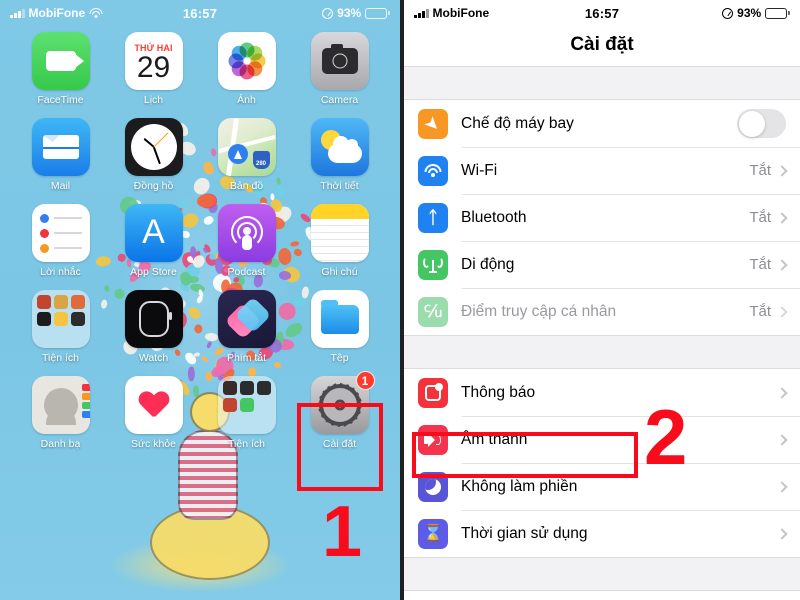  I want to click on app-label: Đồng hồ, so click(153, 186).